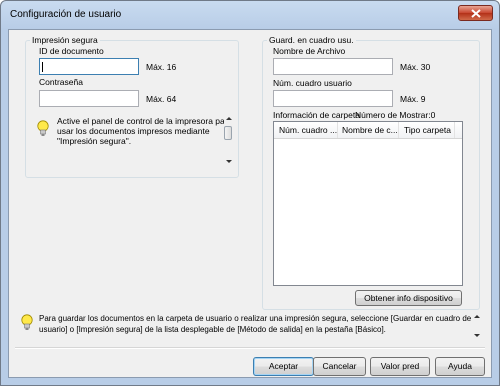 The width and height of the screenshot is (500, 386). Describe the element at coordinates (413, 99) in the screenshot. I see `box-number-max-label: Máx. 9` at that location.